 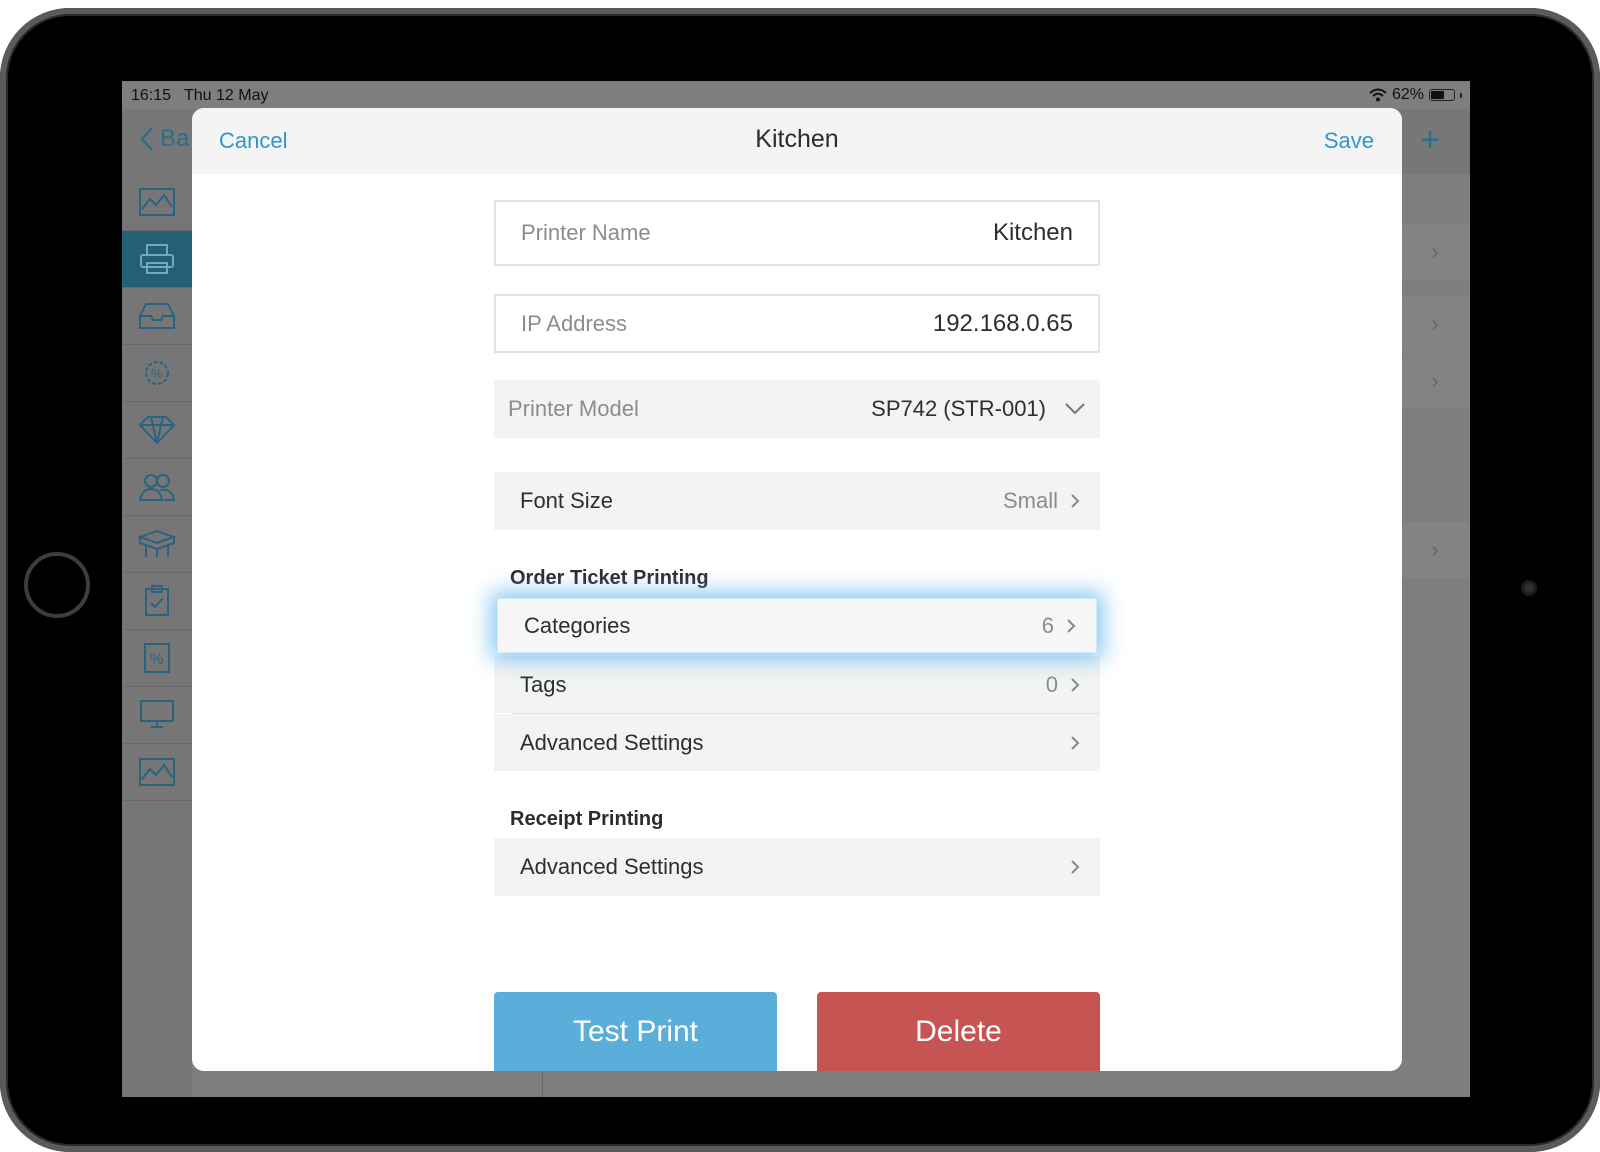 I want to click on sidebar-item-inbox, so click(x=157, y=316).